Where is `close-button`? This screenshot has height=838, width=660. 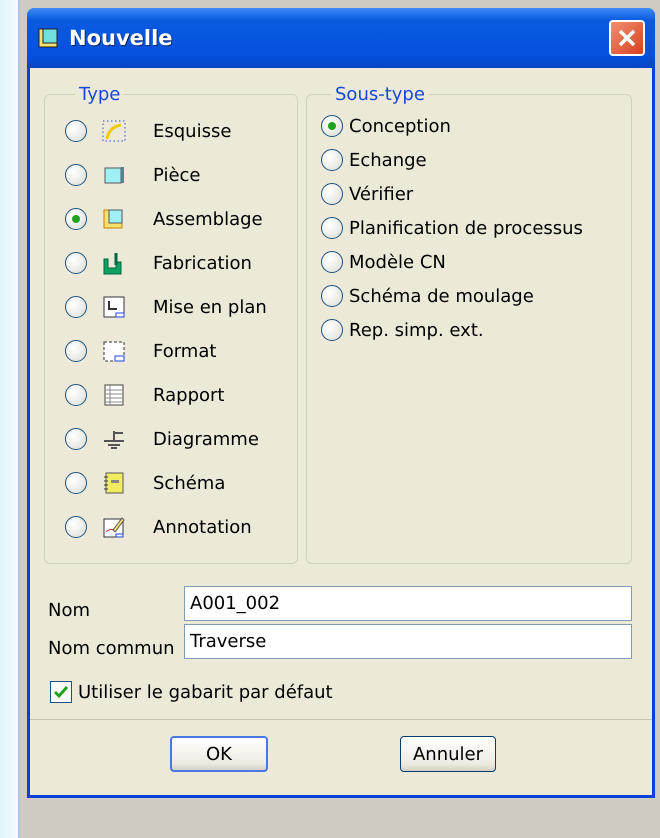
close-button is located at coordinates (627, 38).